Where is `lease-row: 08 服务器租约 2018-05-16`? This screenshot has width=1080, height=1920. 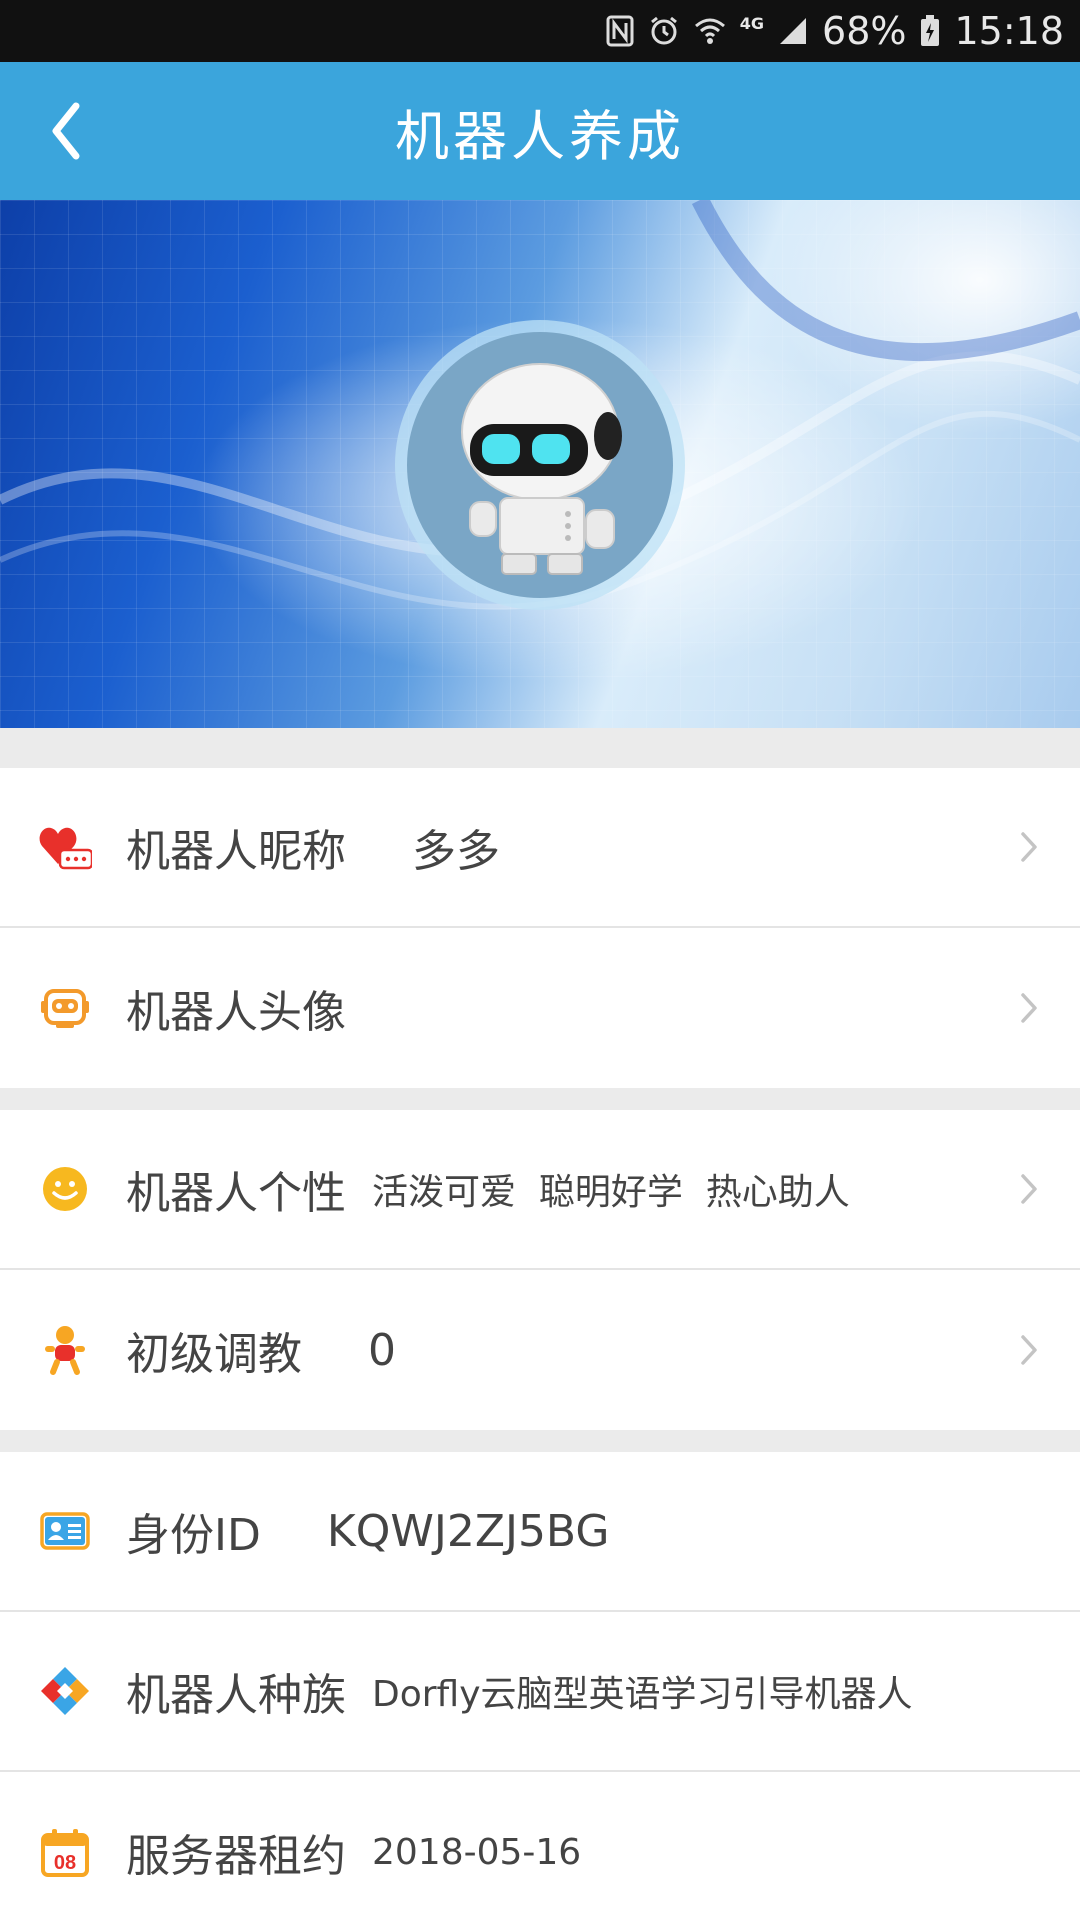
lease-row: 08 服务器租约 2018-05-16 is located at coordinates (540, 1846).